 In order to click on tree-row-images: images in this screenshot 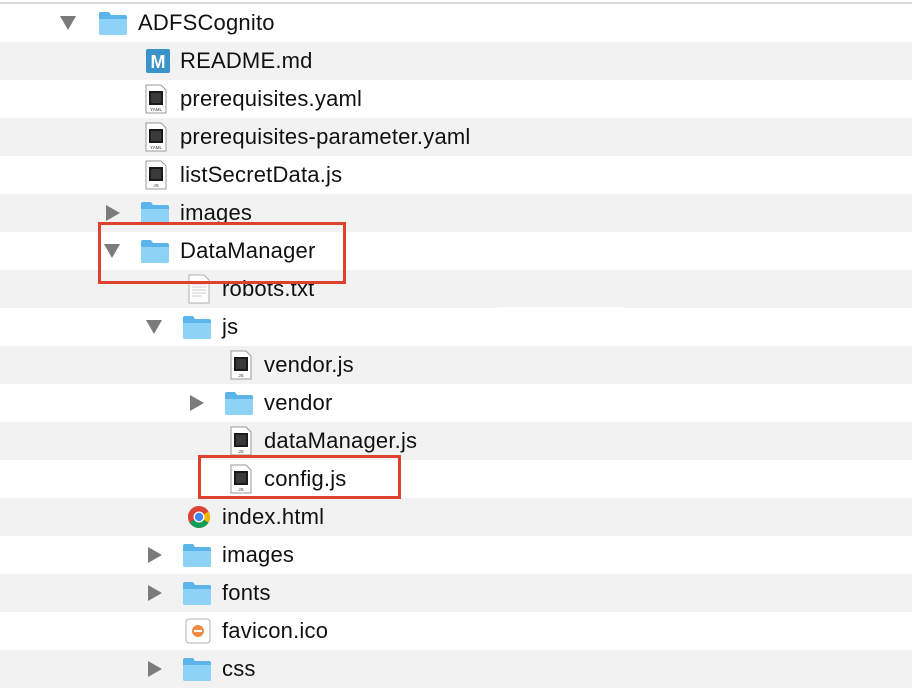, I will do `click(456, 555)`.